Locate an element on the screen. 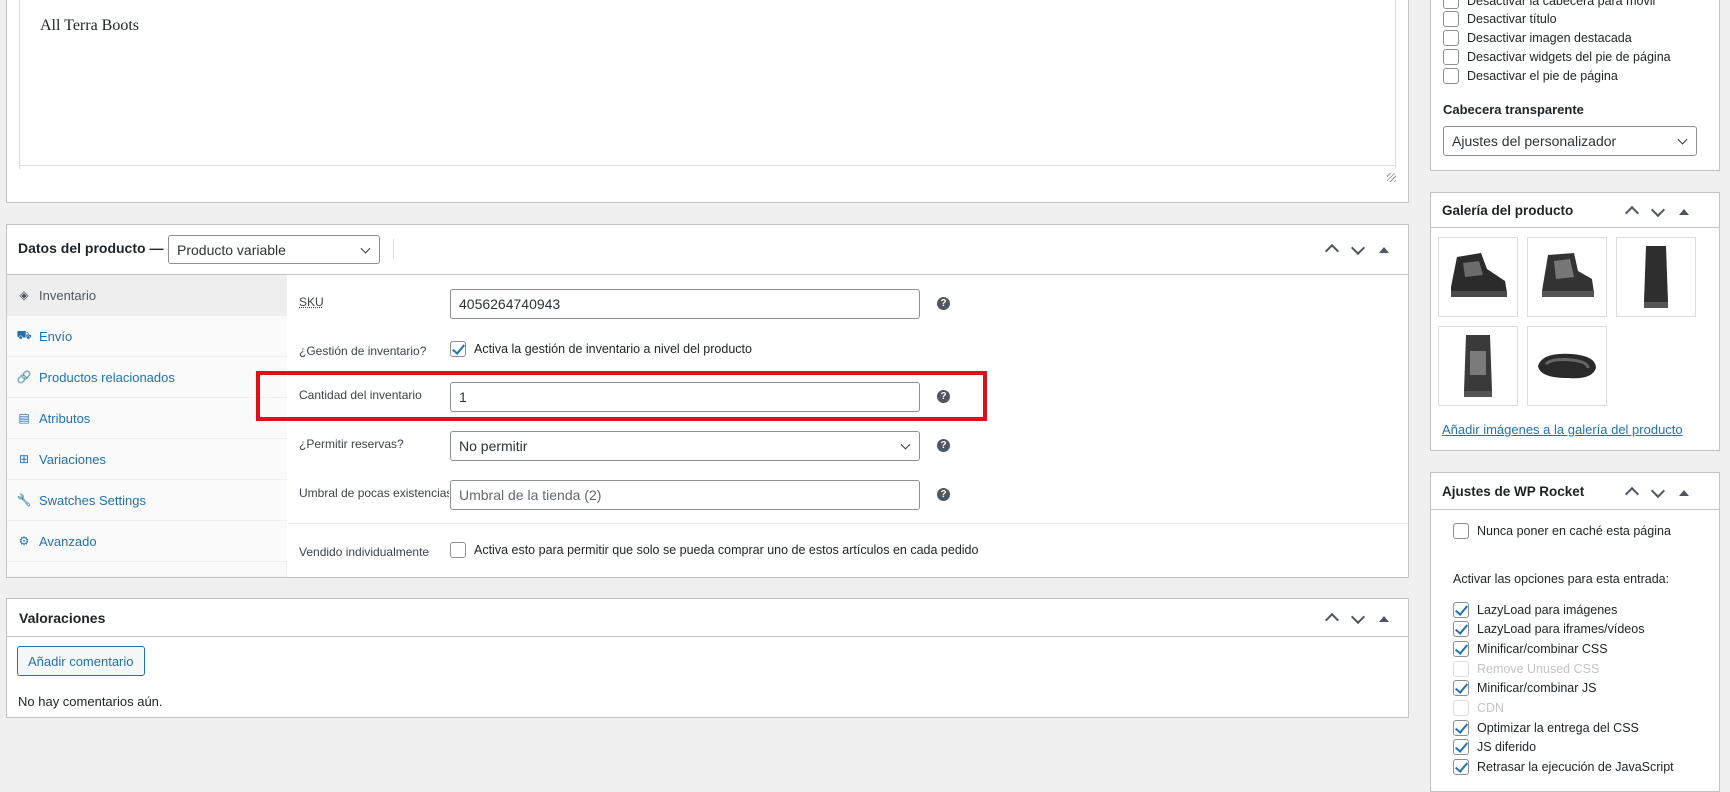  rocket-option-label: LazyLoad para iframes/vídeos is located at coordinates (1561, 629).